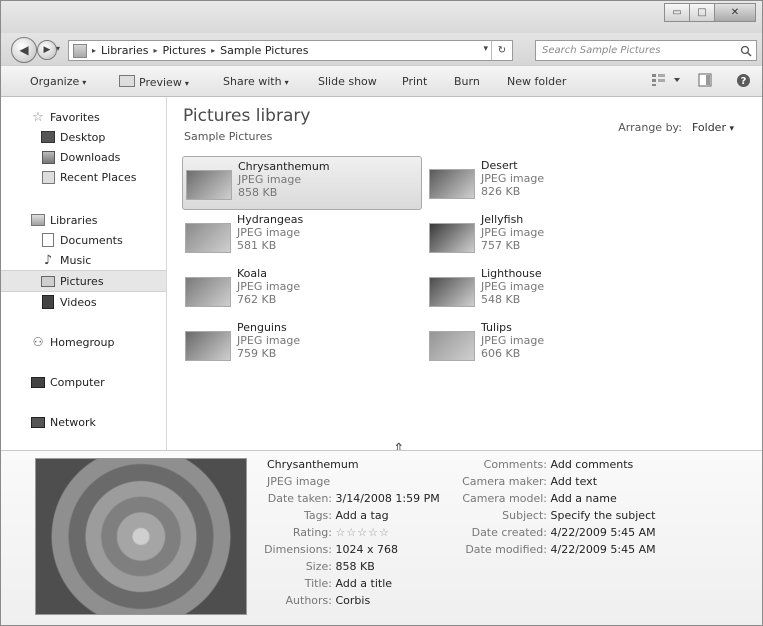  What do you see at coordinates (363, 532) in the screenshot?
I see `rating-stars: ☆☆☆☆☆` at bounding box center [363, 532].